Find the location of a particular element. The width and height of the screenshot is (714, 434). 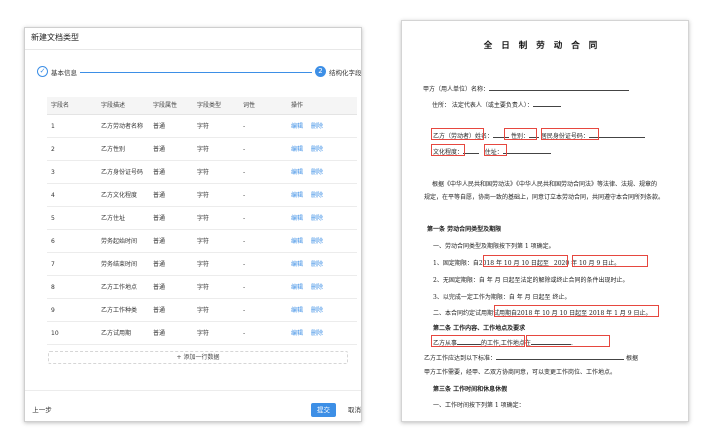

cell-field-desc: 劳务结束时间 is located at coordinates (119, 264).